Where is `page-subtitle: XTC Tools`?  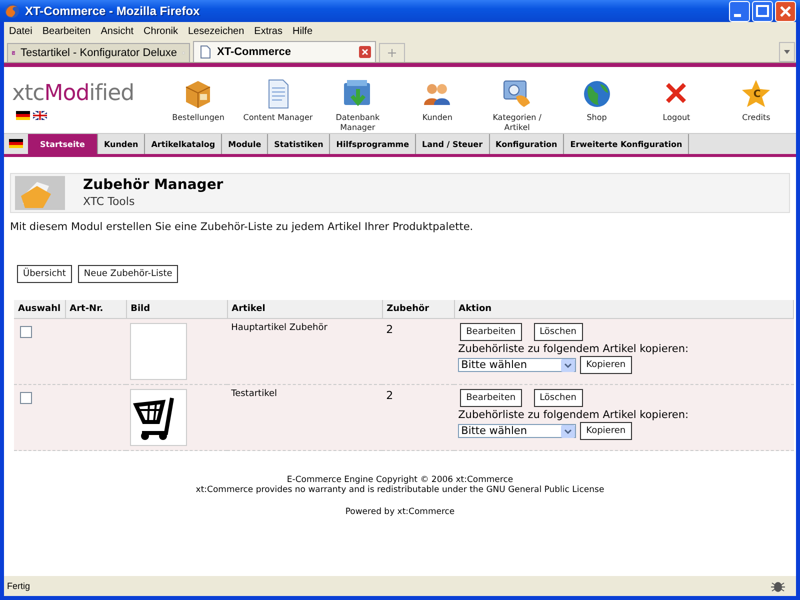
page-subtitle: XTC Tools is located at coordinates (109, 201).